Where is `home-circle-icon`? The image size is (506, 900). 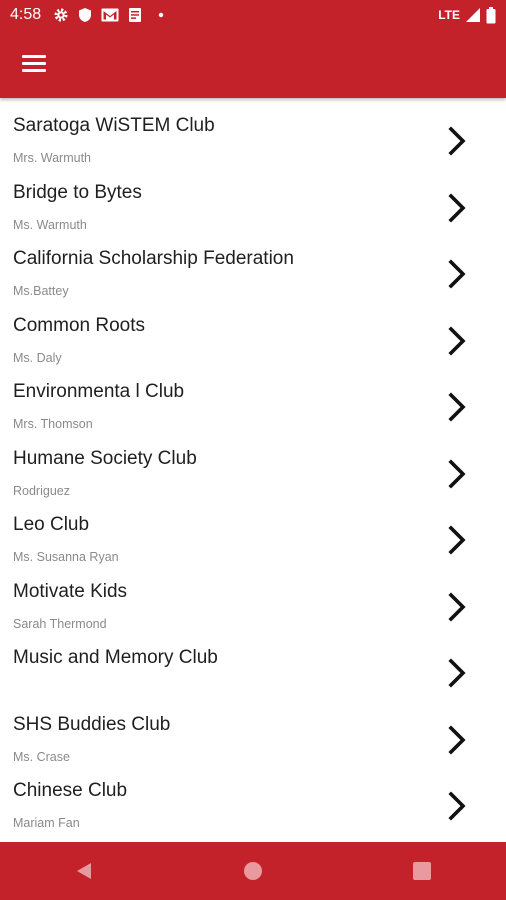 home-circle-icon is located at coordinates (252, 871).